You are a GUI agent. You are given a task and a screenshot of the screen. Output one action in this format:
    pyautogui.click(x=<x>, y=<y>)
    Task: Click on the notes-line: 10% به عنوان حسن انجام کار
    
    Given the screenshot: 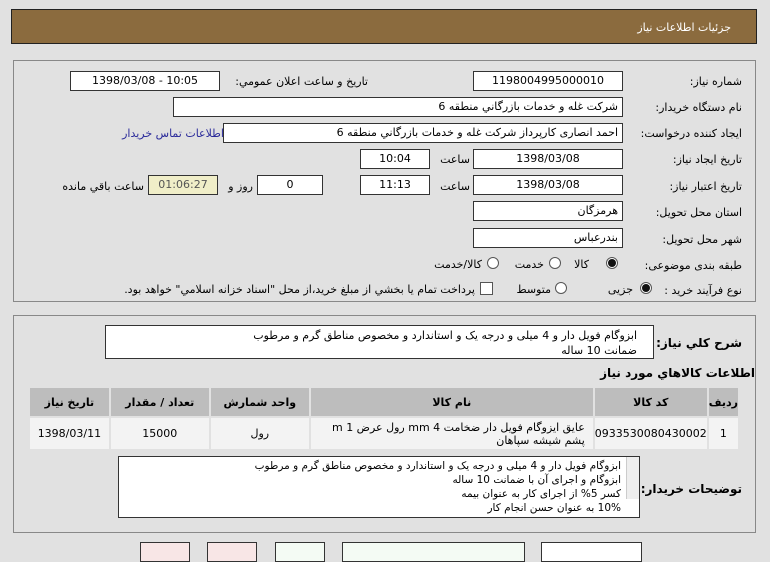 What is the action you would take?
    pyautogui.click(x=554, y=508)
    